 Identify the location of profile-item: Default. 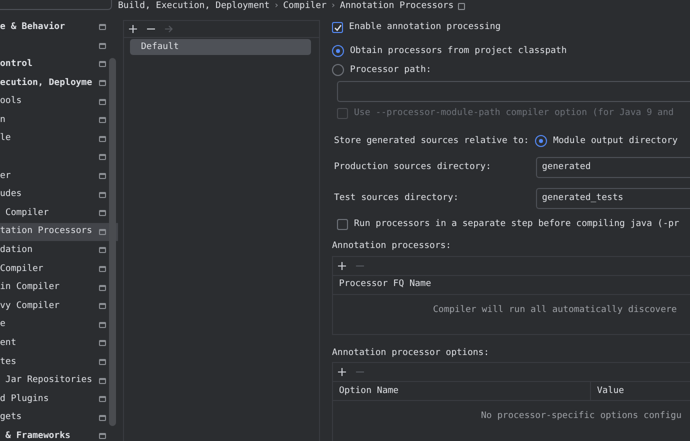
(220, 47).